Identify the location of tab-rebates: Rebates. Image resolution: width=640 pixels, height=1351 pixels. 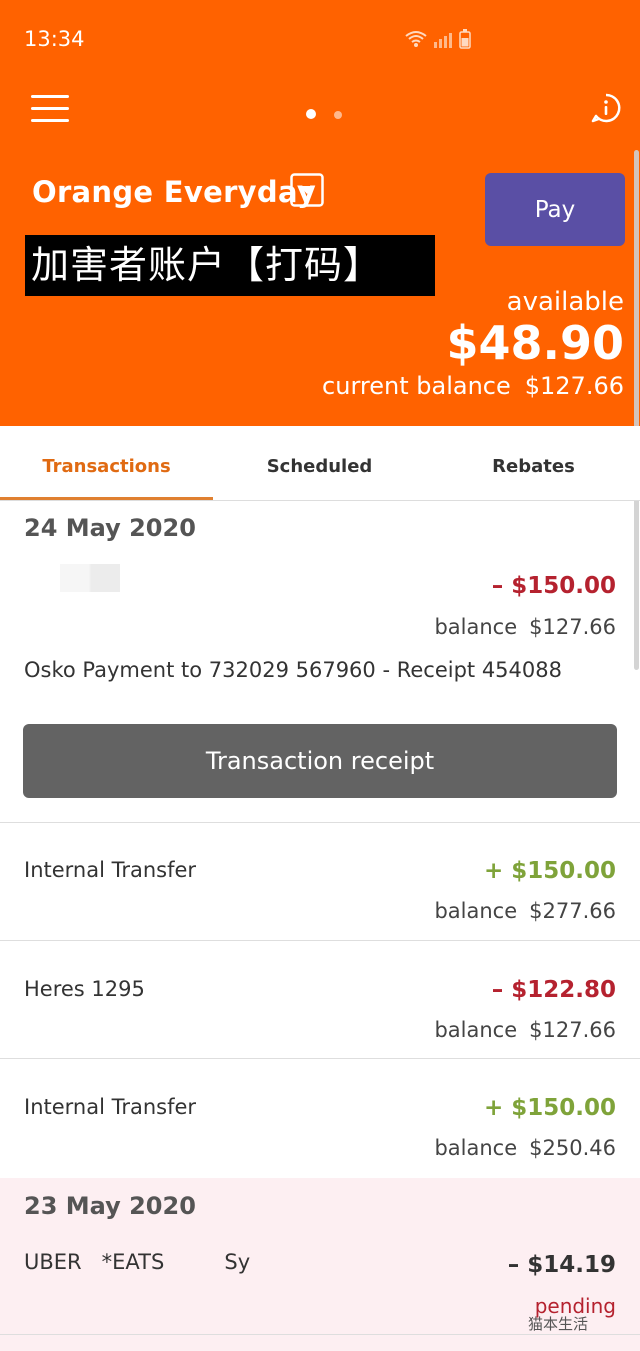
(533, 463).